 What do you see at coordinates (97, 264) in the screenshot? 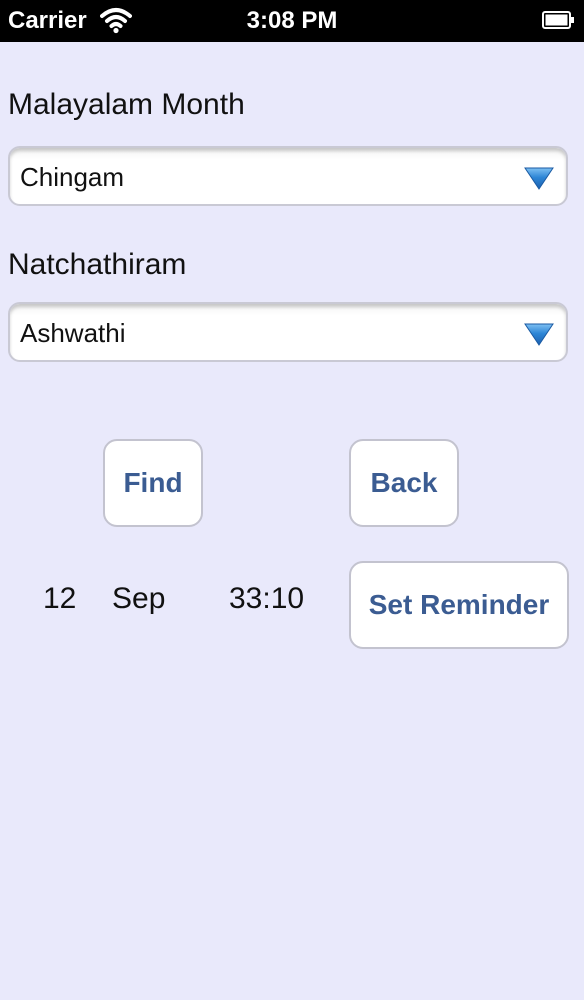
I see `natchathiram-label: Natchathiram` at bounding box center [97, 264].